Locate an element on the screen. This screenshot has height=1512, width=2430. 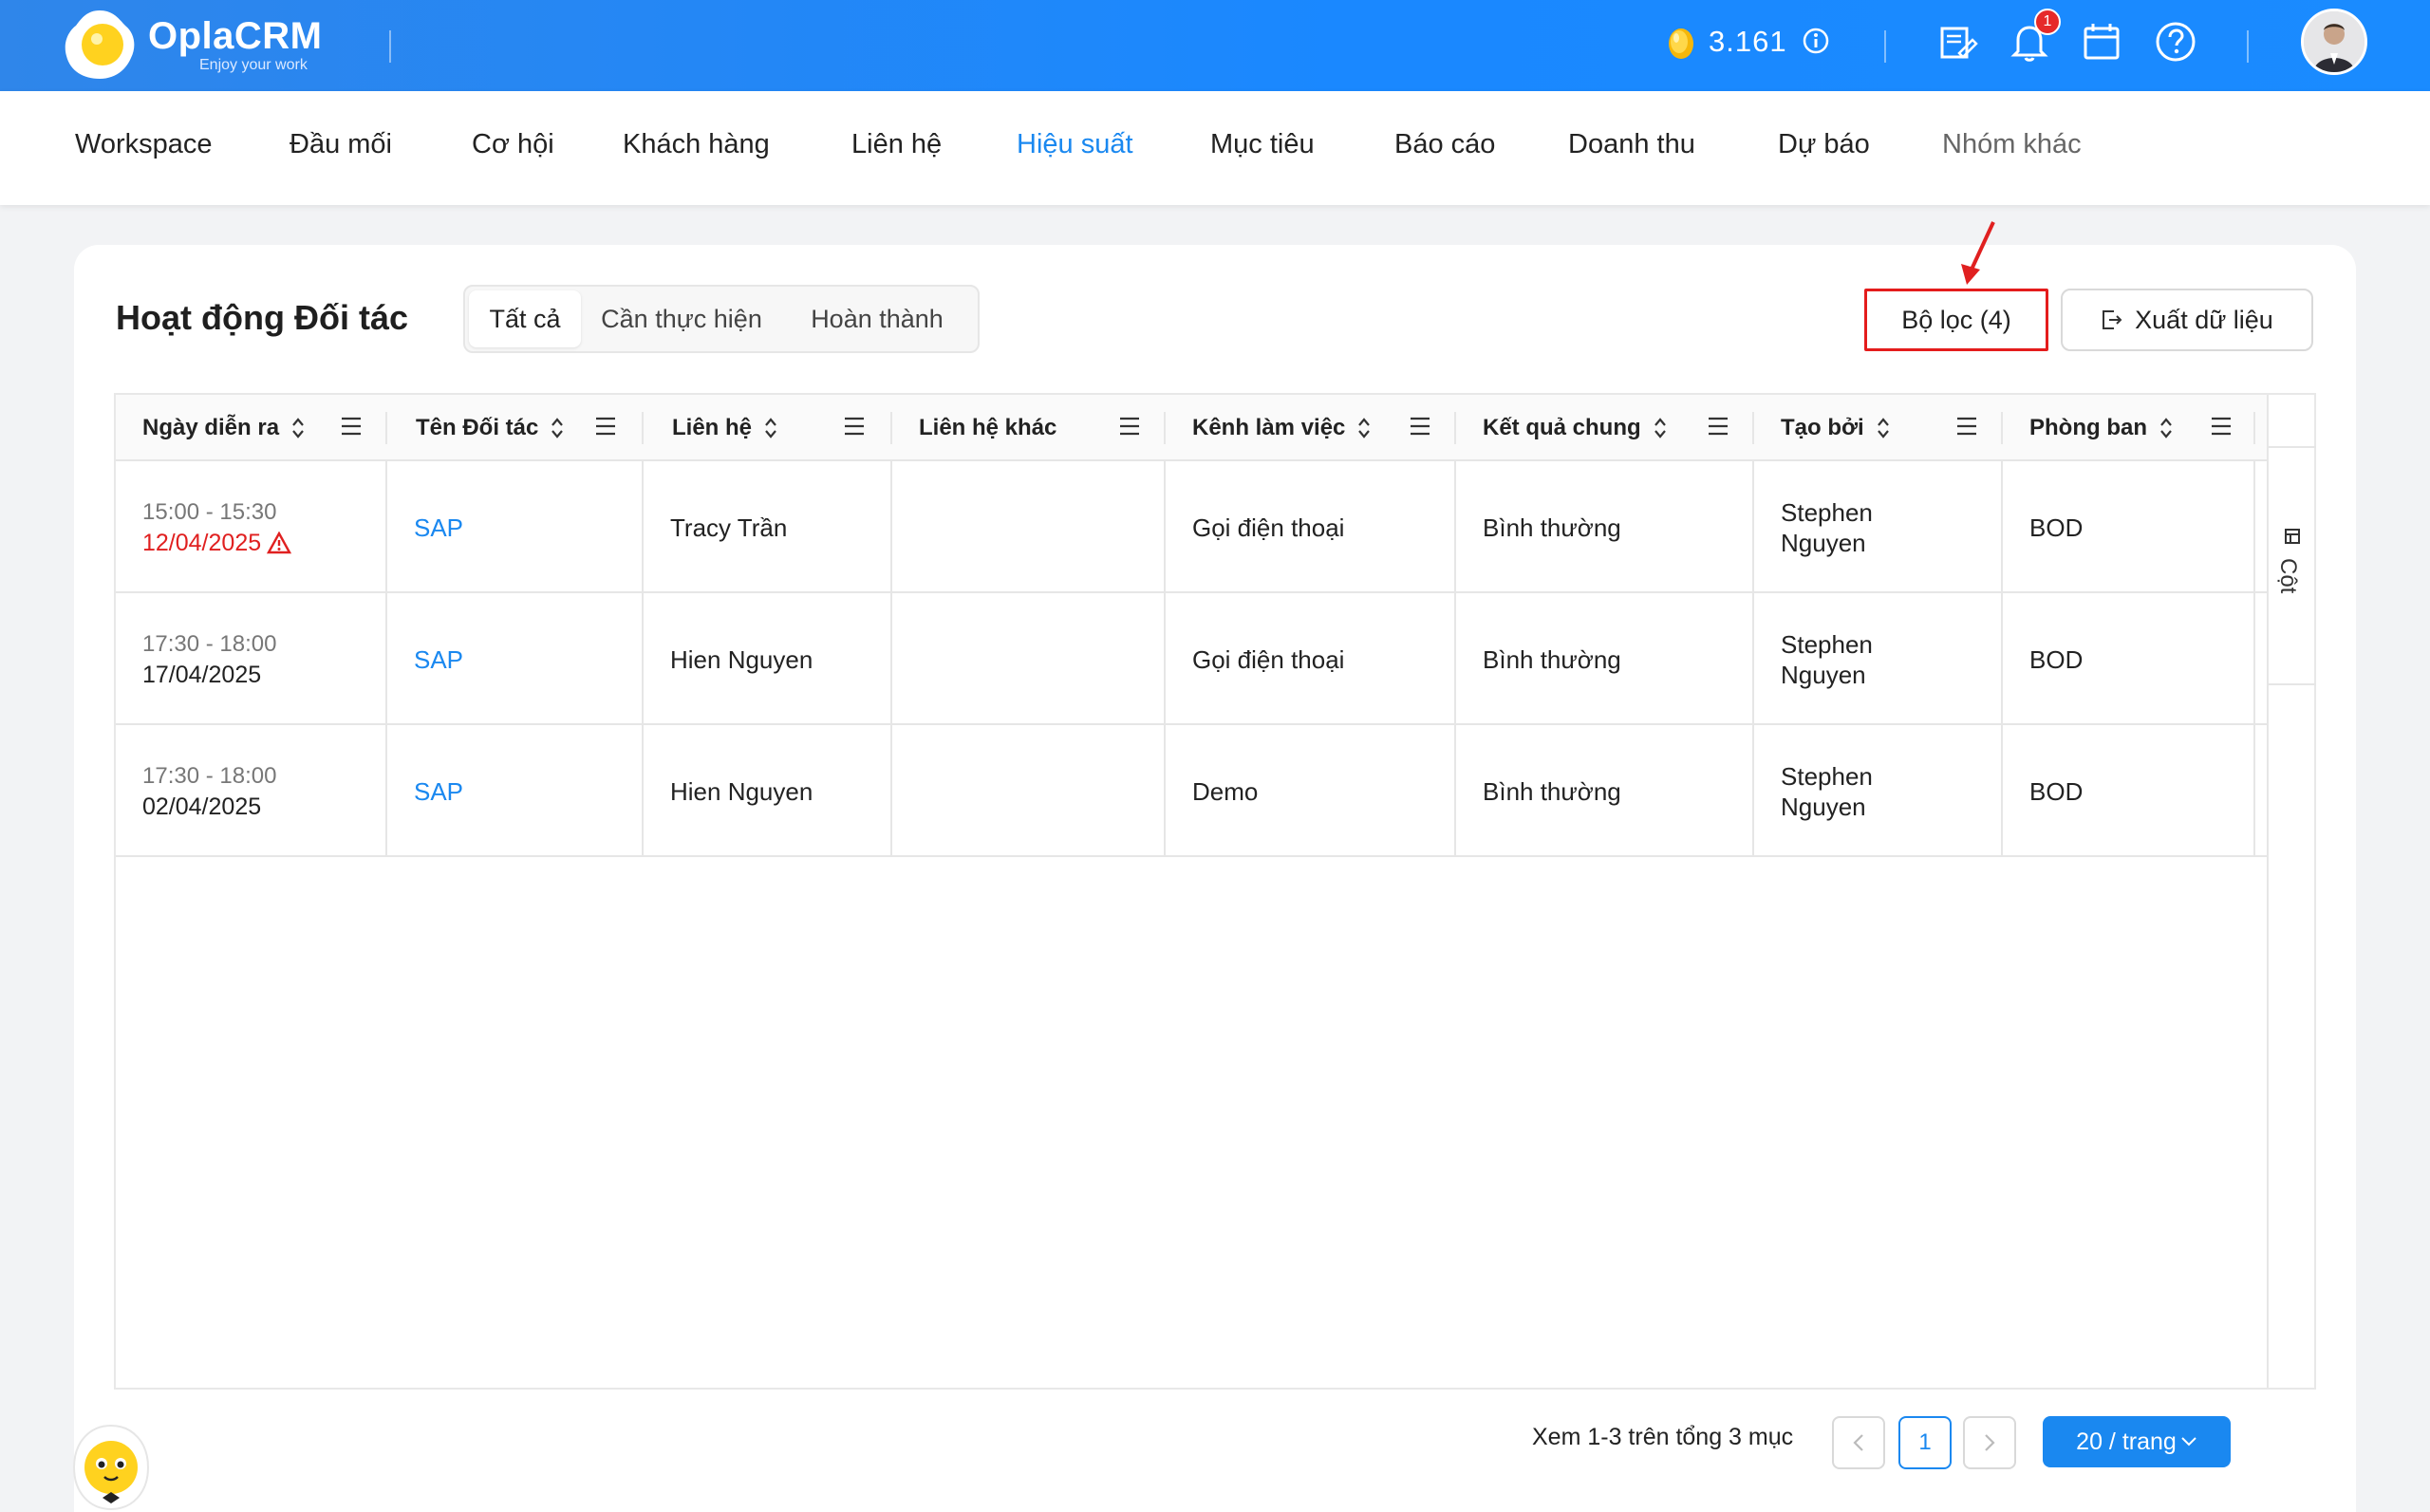
chevron-right-icon is located at coordinates (1990, 1442).